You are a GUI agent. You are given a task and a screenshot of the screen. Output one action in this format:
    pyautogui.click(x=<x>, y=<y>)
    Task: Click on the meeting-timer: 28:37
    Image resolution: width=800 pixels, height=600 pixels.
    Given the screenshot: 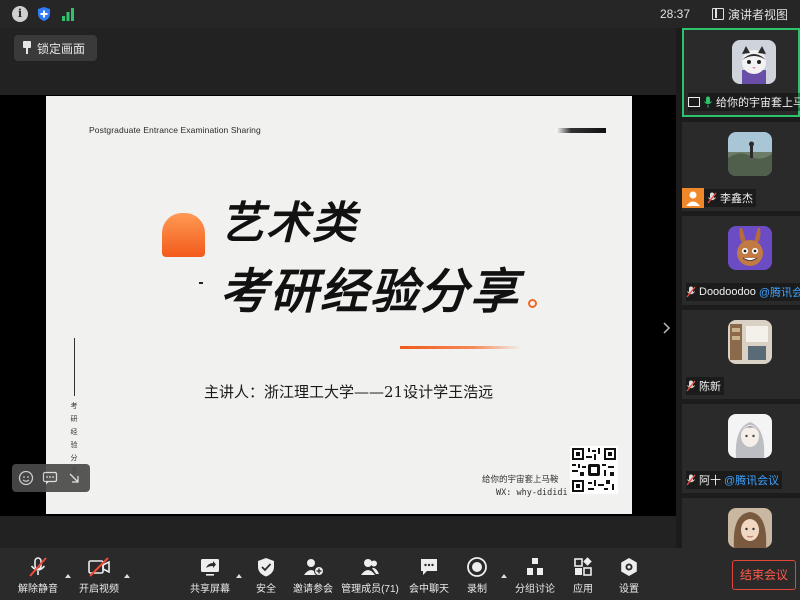 What is the action you would take?
    pyautogui.click(x=675, y=14)
    